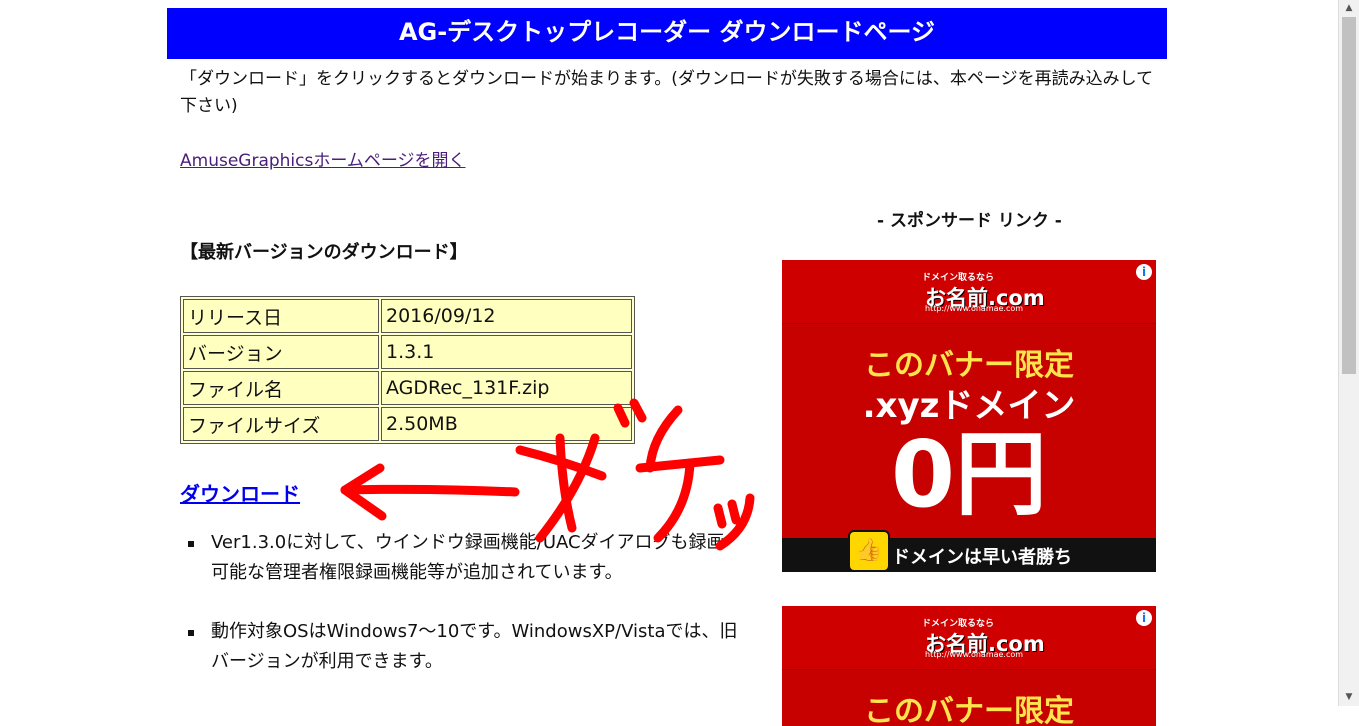  I want to click on release-date-label: リリース日, so click(281, 316).